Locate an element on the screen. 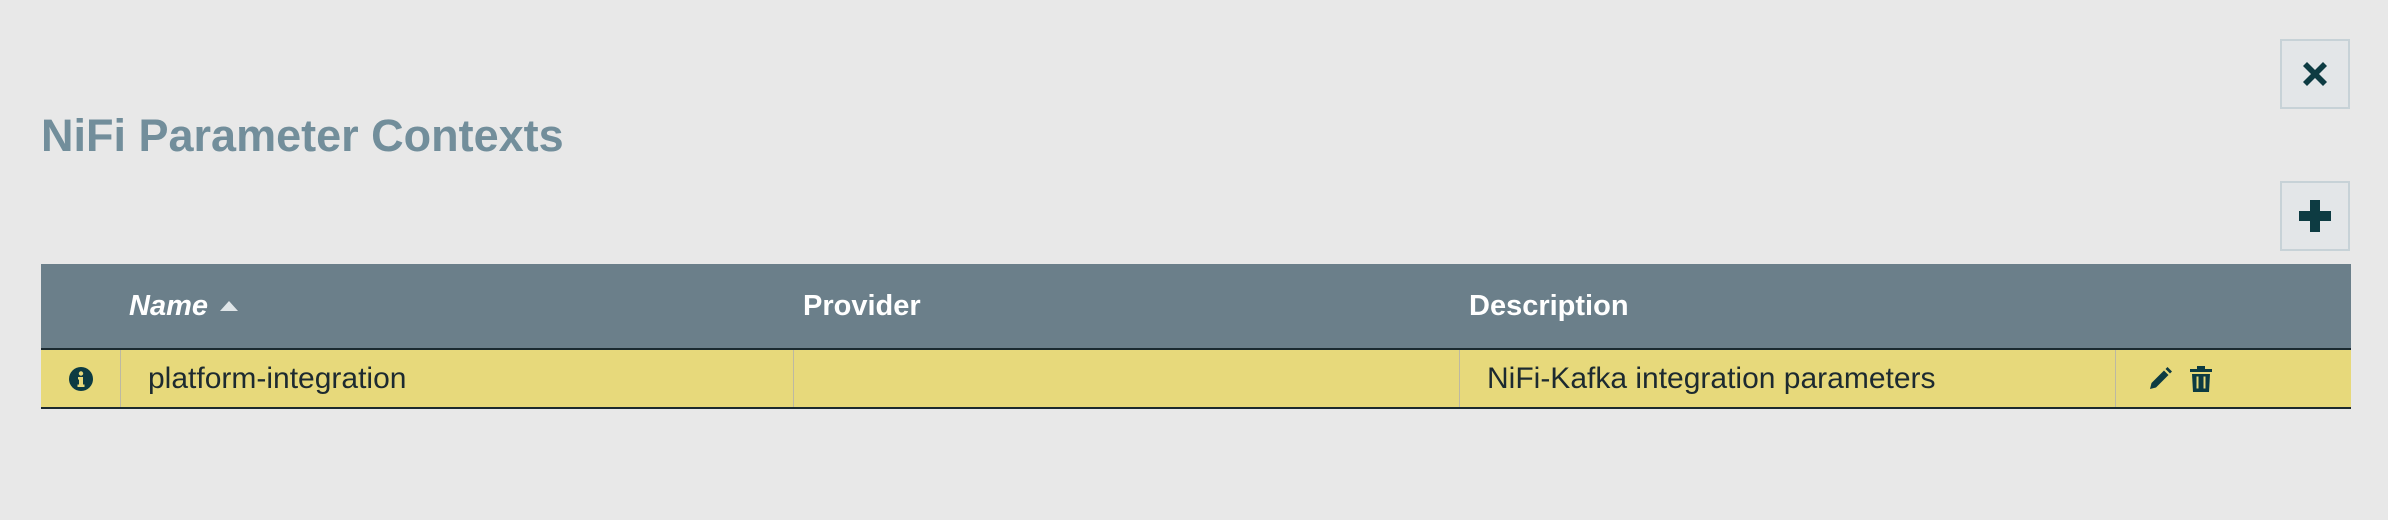 Image resolution: width=2388 pixels, height=520 pixels. column-header-name: Name is located at coordinates (183, 306).